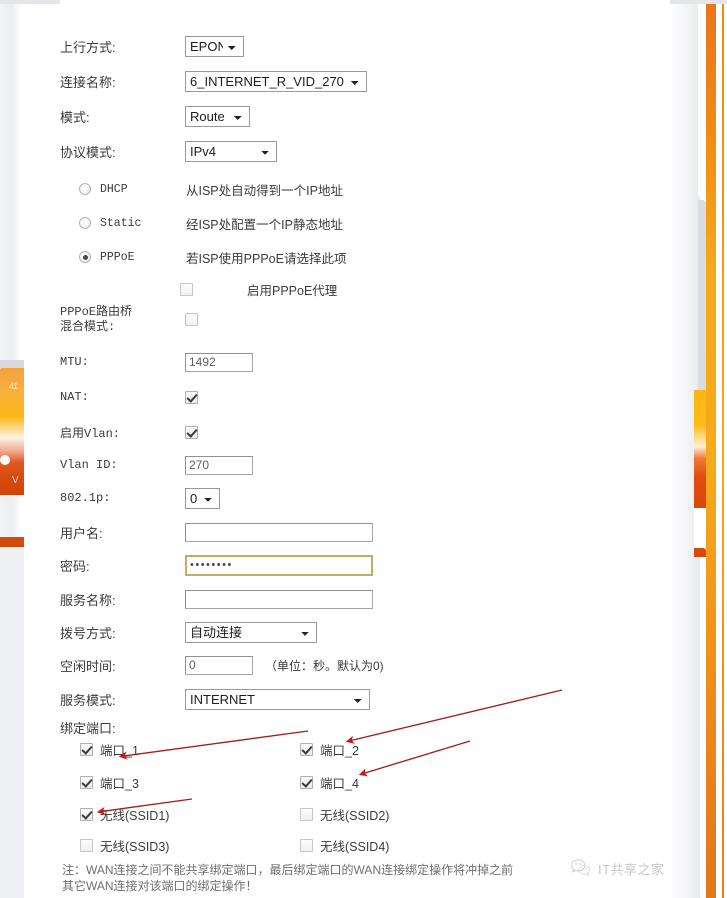 This screenshot has width=727, height=898. I want to click on row-password: 密码:, so click(340, 565).